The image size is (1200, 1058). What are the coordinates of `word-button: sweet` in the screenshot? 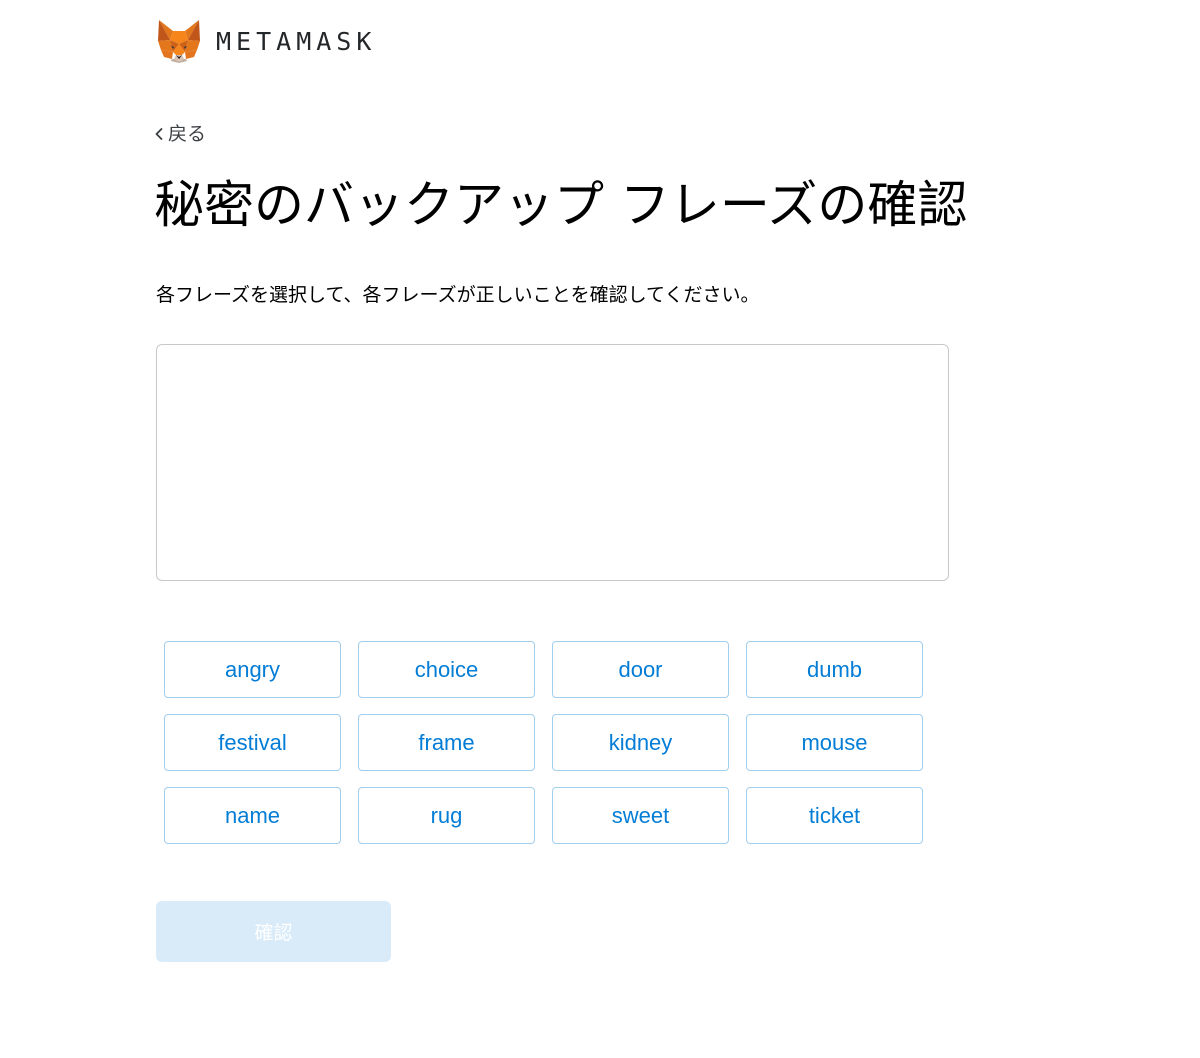 It's located at (640, 815).